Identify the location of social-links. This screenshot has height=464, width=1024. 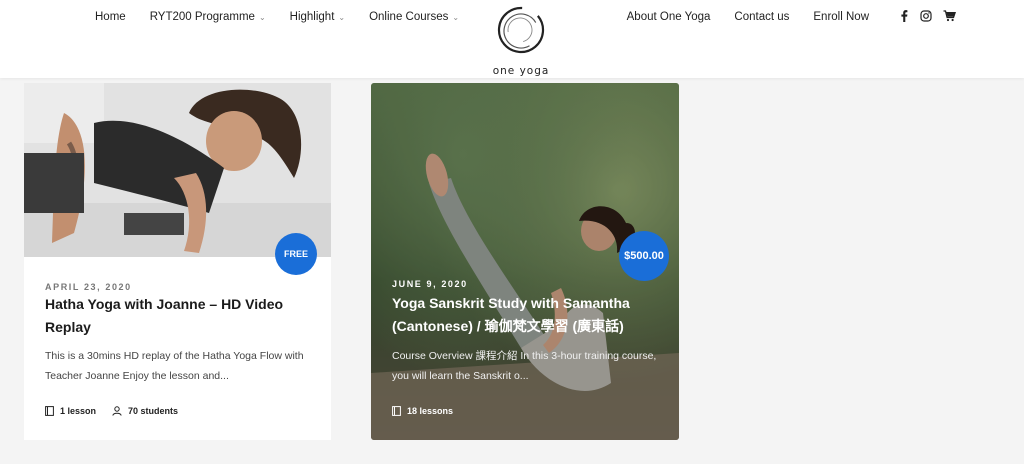
(922, 16).